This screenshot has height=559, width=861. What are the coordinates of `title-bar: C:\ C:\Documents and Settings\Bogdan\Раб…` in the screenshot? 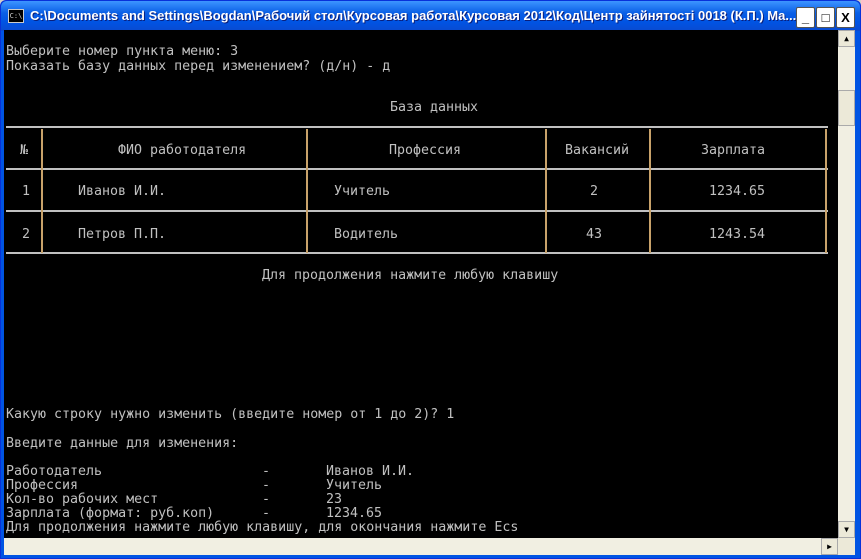 It's located at (430, 16).